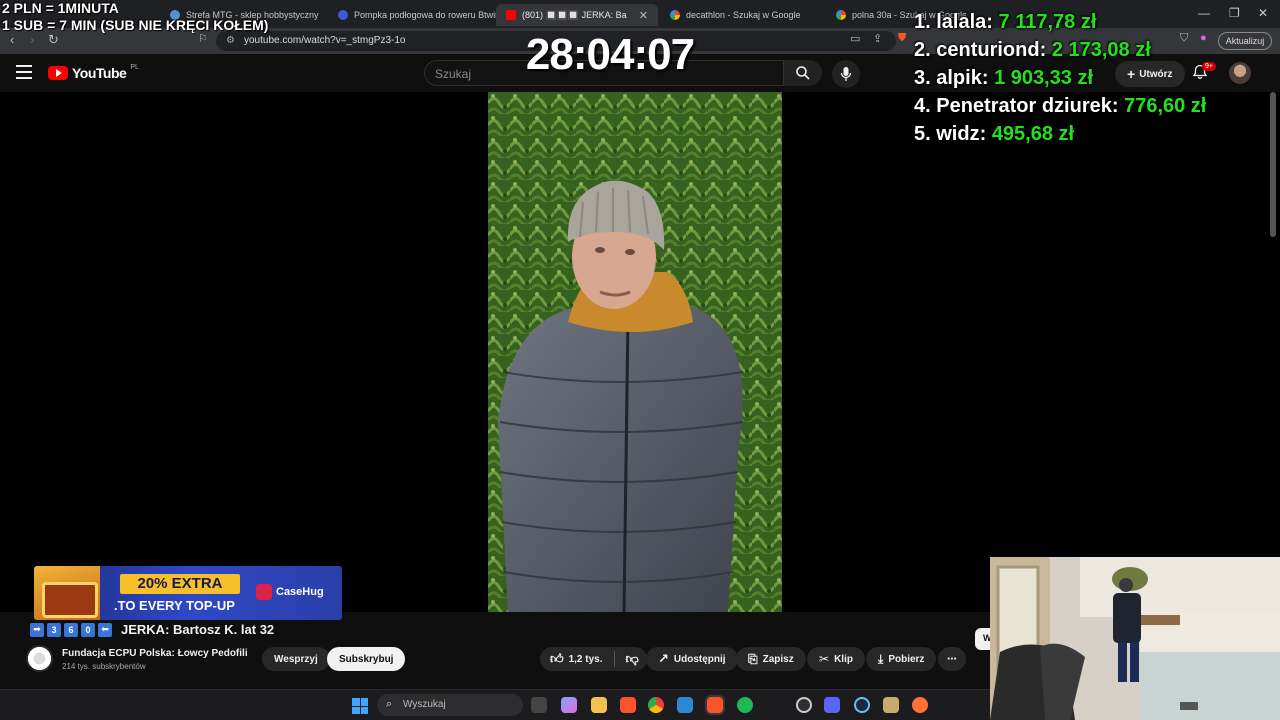  What do you see at coordinates (1027, 106) in the screenshot?
I see `leaderboard-name: Penetrator dziurek:` at bounding box center [1027, 106].